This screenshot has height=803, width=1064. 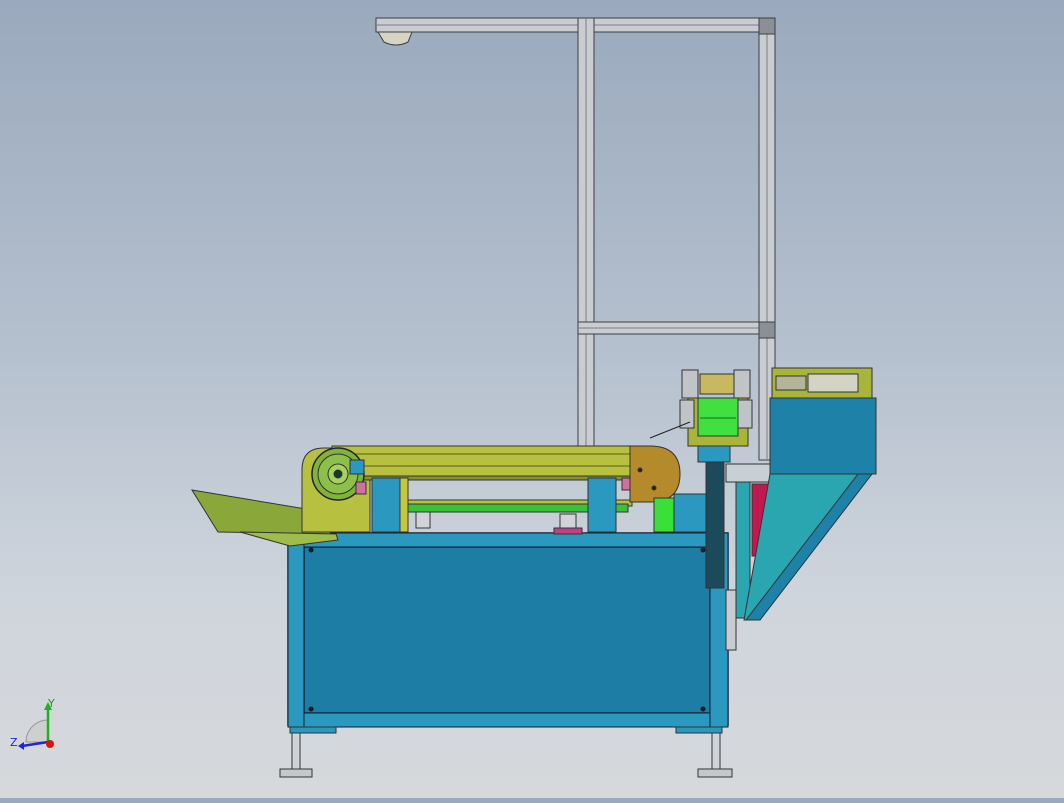 I want to click on leveling-feet, so click(x=506, y=752).